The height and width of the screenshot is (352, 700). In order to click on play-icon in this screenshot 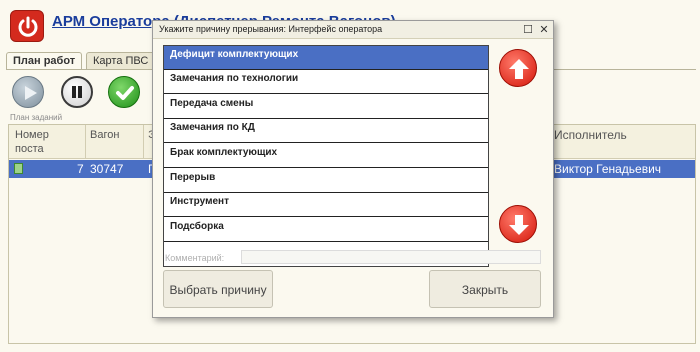, I will do `click(28, 92)`.